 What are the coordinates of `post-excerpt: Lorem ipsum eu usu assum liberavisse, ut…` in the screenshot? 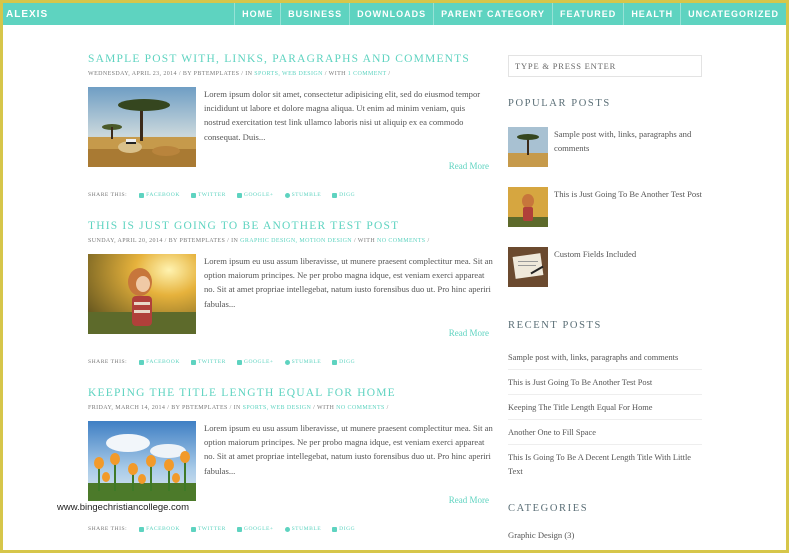 It's located at (348, 282).